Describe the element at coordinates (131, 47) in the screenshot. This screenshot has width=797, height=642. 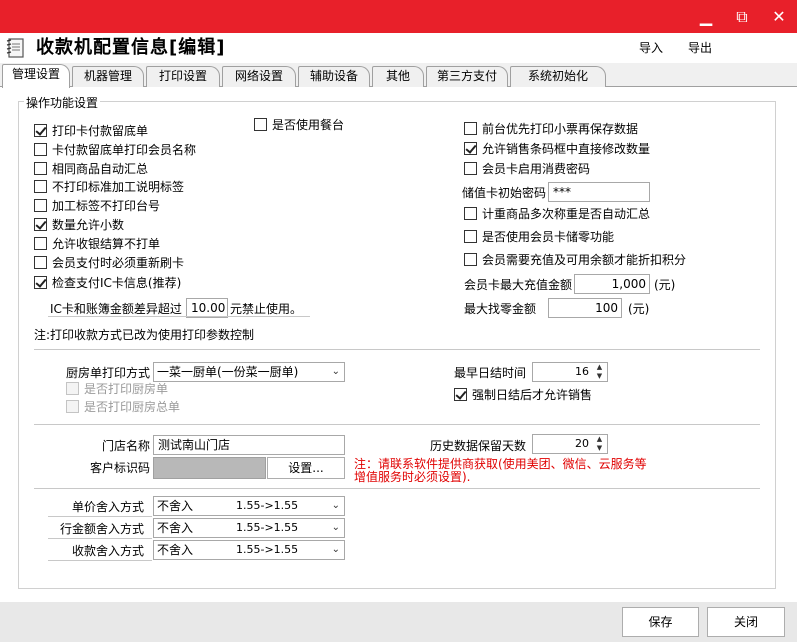
I see `window-title: 收款机配置信息[编辑]` at that location.